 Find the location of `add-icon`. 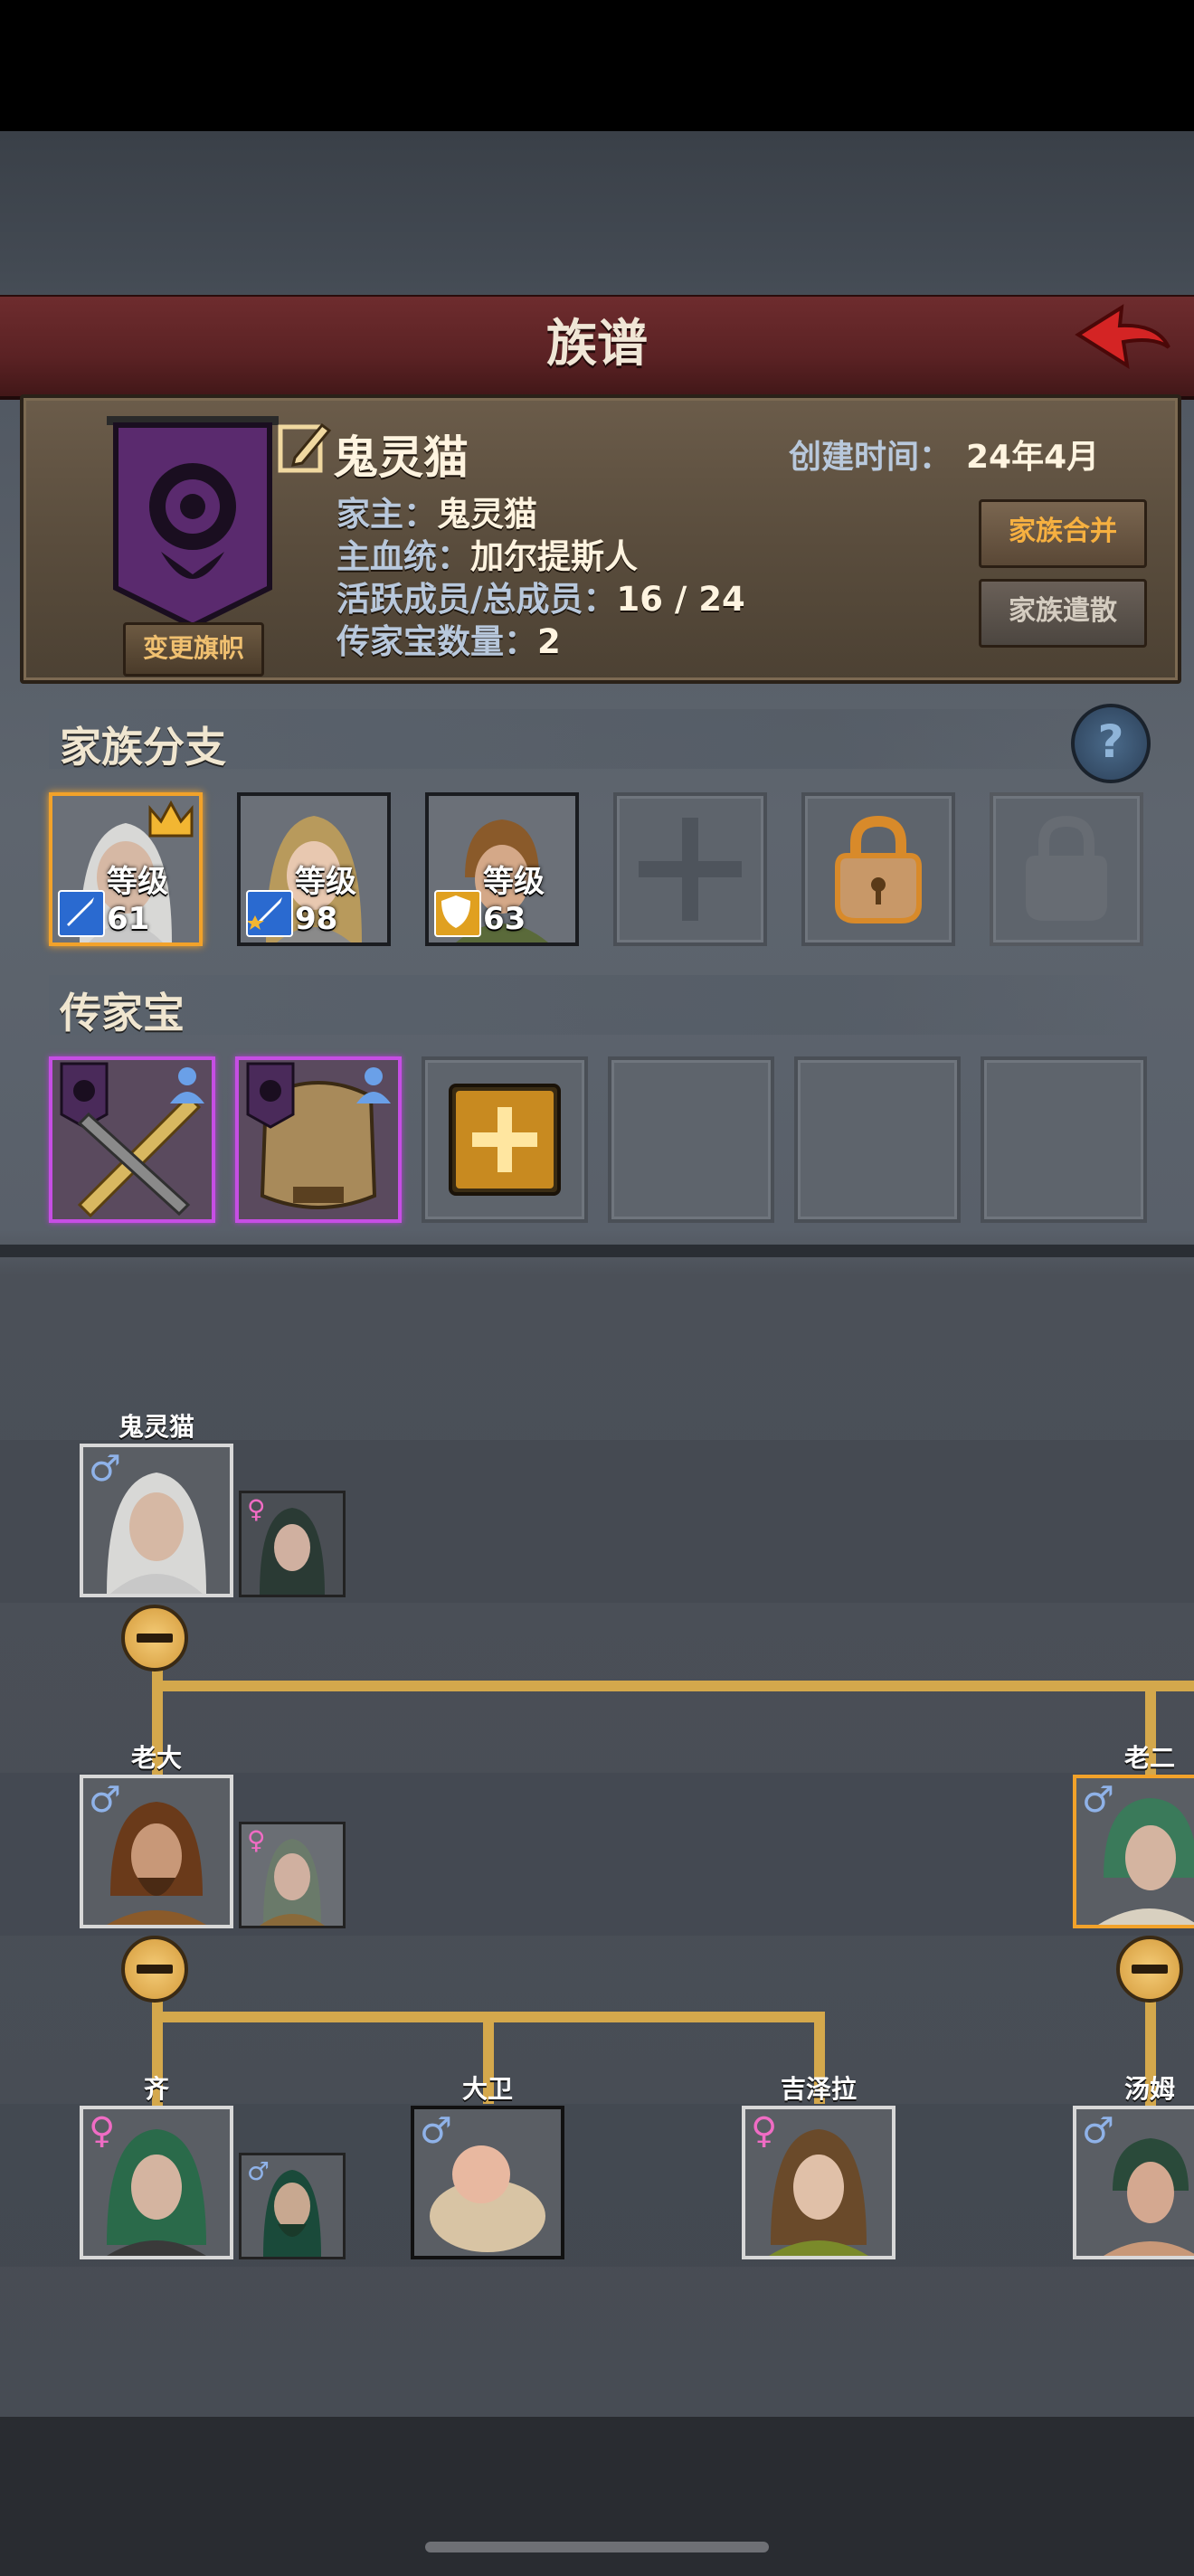

add-icon is located at coordinates (505, 1140).